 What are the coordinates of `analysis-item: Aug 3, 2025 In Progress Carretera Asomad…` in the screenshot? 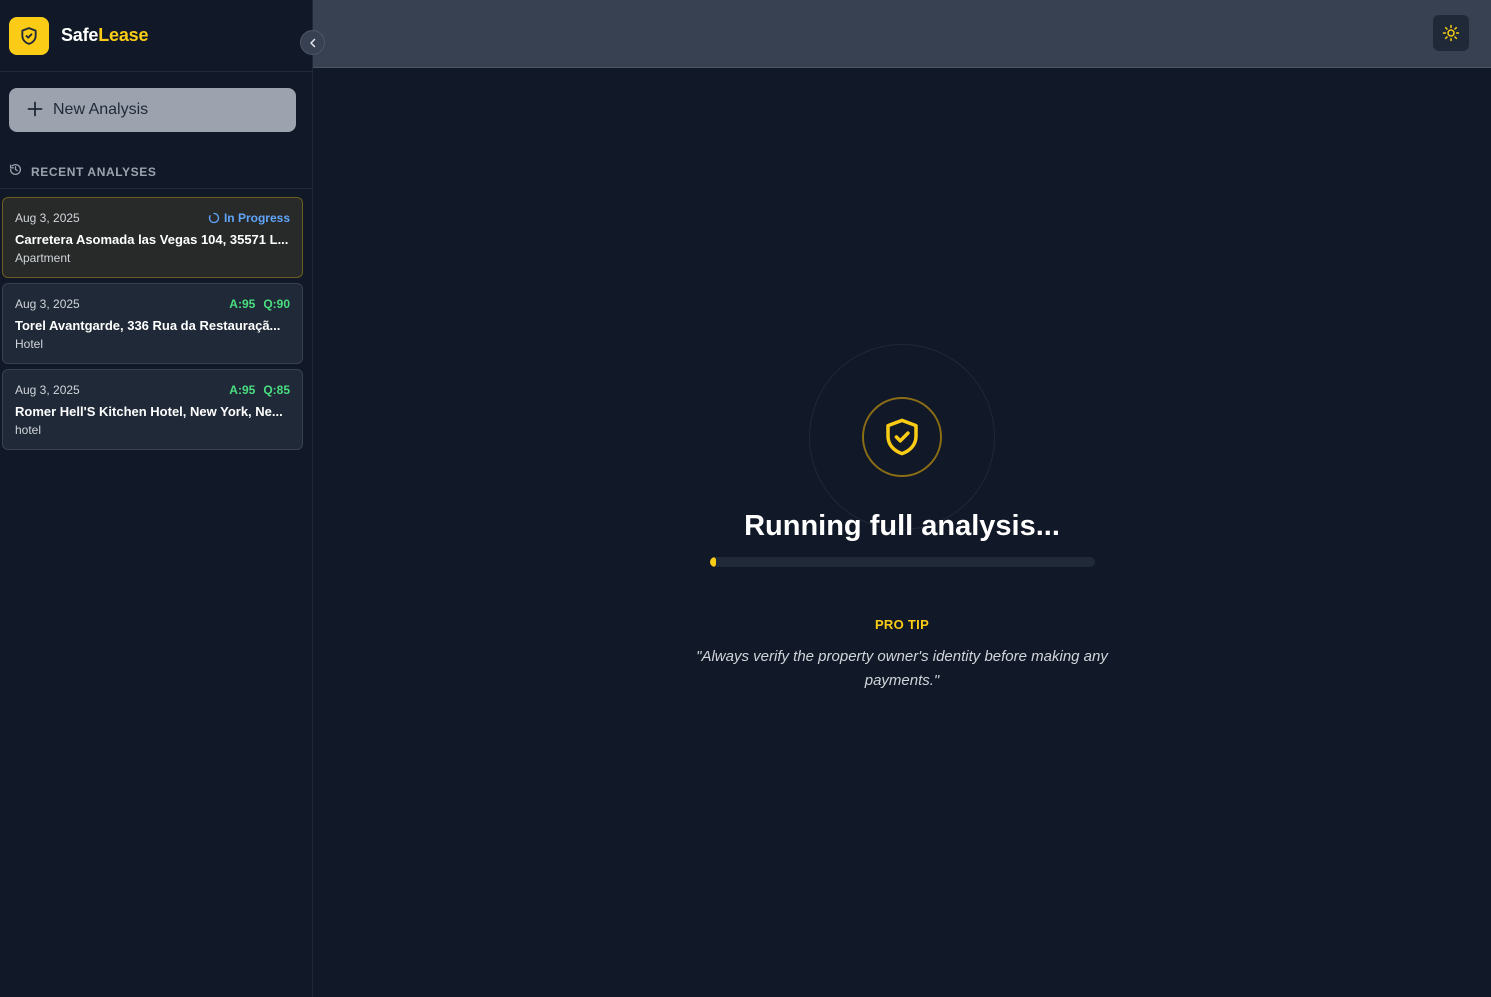 It's located at (152, 237).